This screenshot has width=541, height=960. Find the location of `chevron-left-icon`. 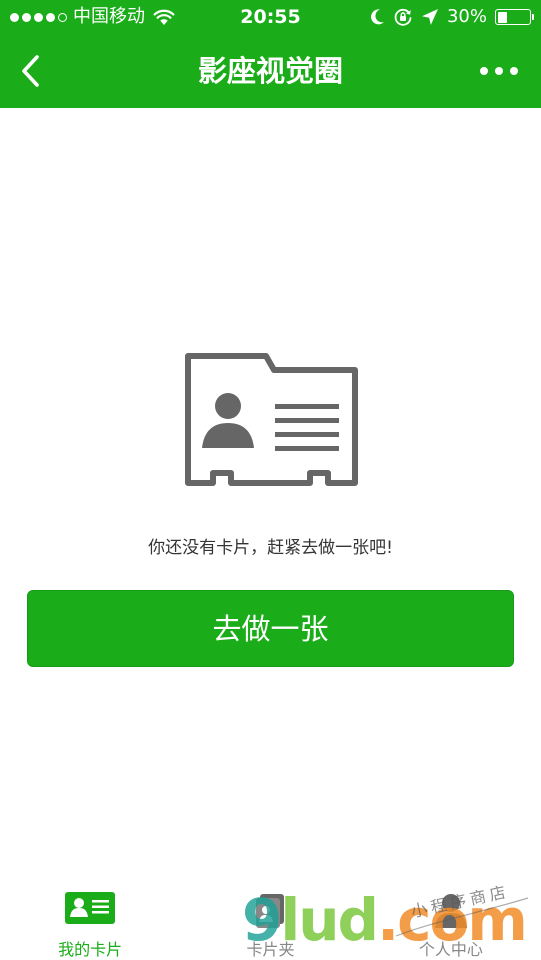

chevron-left-icon is located at coordinates (30, 71).